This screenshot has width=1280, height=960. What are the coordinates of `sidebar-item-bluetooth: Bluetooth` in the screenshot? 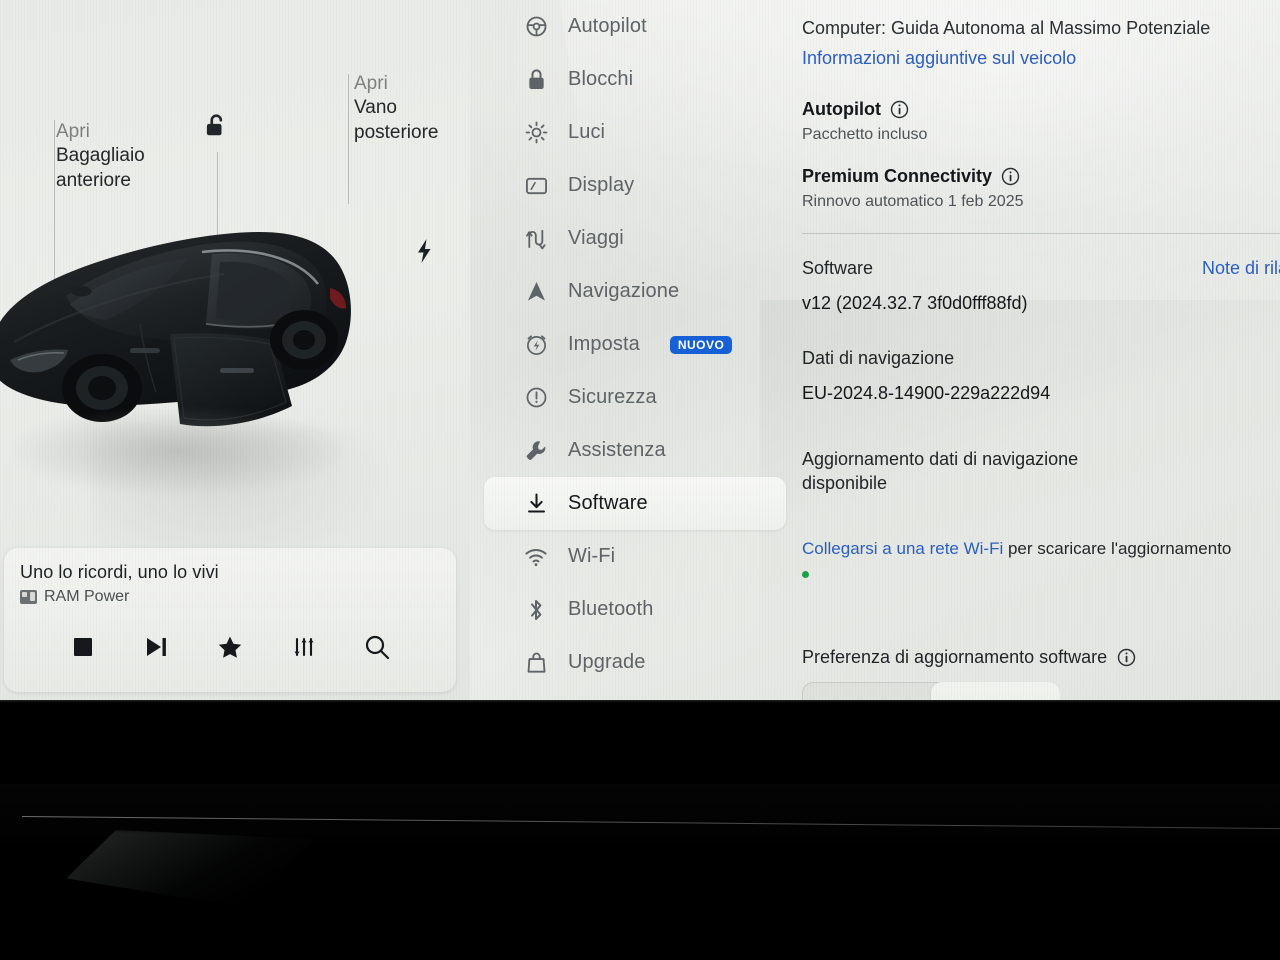 It's located at (635, 609).